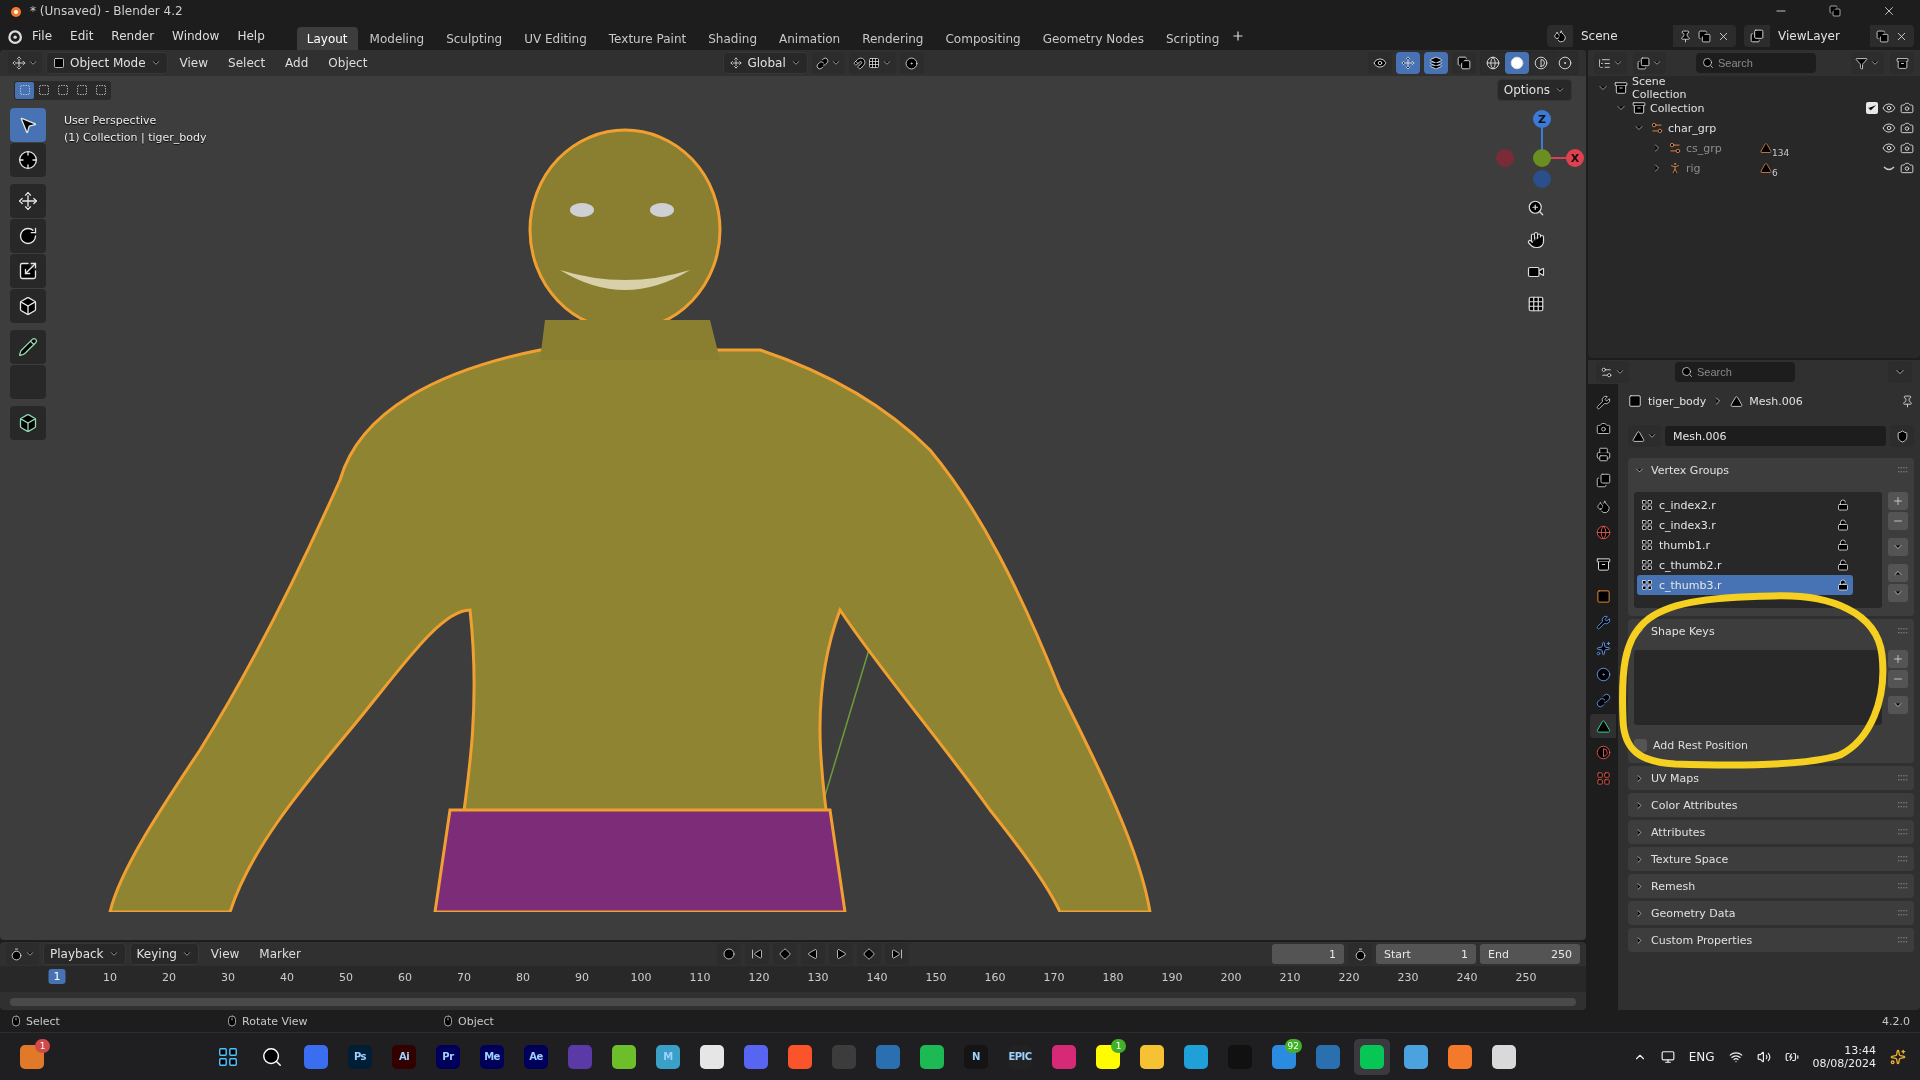 The height and width of the screenshot is (1080, 1920). What do you see at coordinates (247, 63) in the screenshot?
I see `menu-item: Select` at bounding box center [247, 63].